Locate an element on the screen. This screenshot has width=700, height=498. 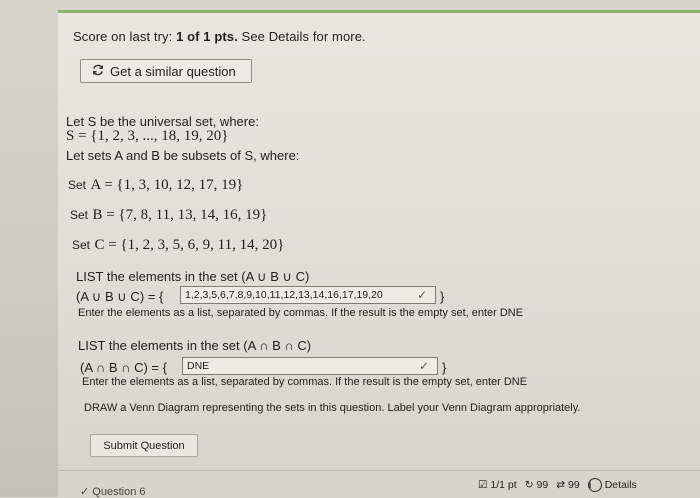
set-a-label: Set is located at coordinates (77, 185).